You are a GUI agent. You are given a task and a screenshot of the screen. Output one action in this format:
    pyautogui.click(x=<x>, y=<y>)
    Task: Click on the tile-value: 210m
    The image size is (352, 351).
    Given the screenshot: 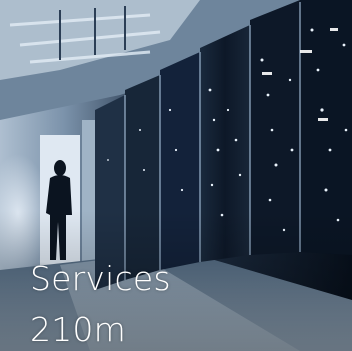 What is the action you would take?
    pyautogui.click(x=78, y=329)
    